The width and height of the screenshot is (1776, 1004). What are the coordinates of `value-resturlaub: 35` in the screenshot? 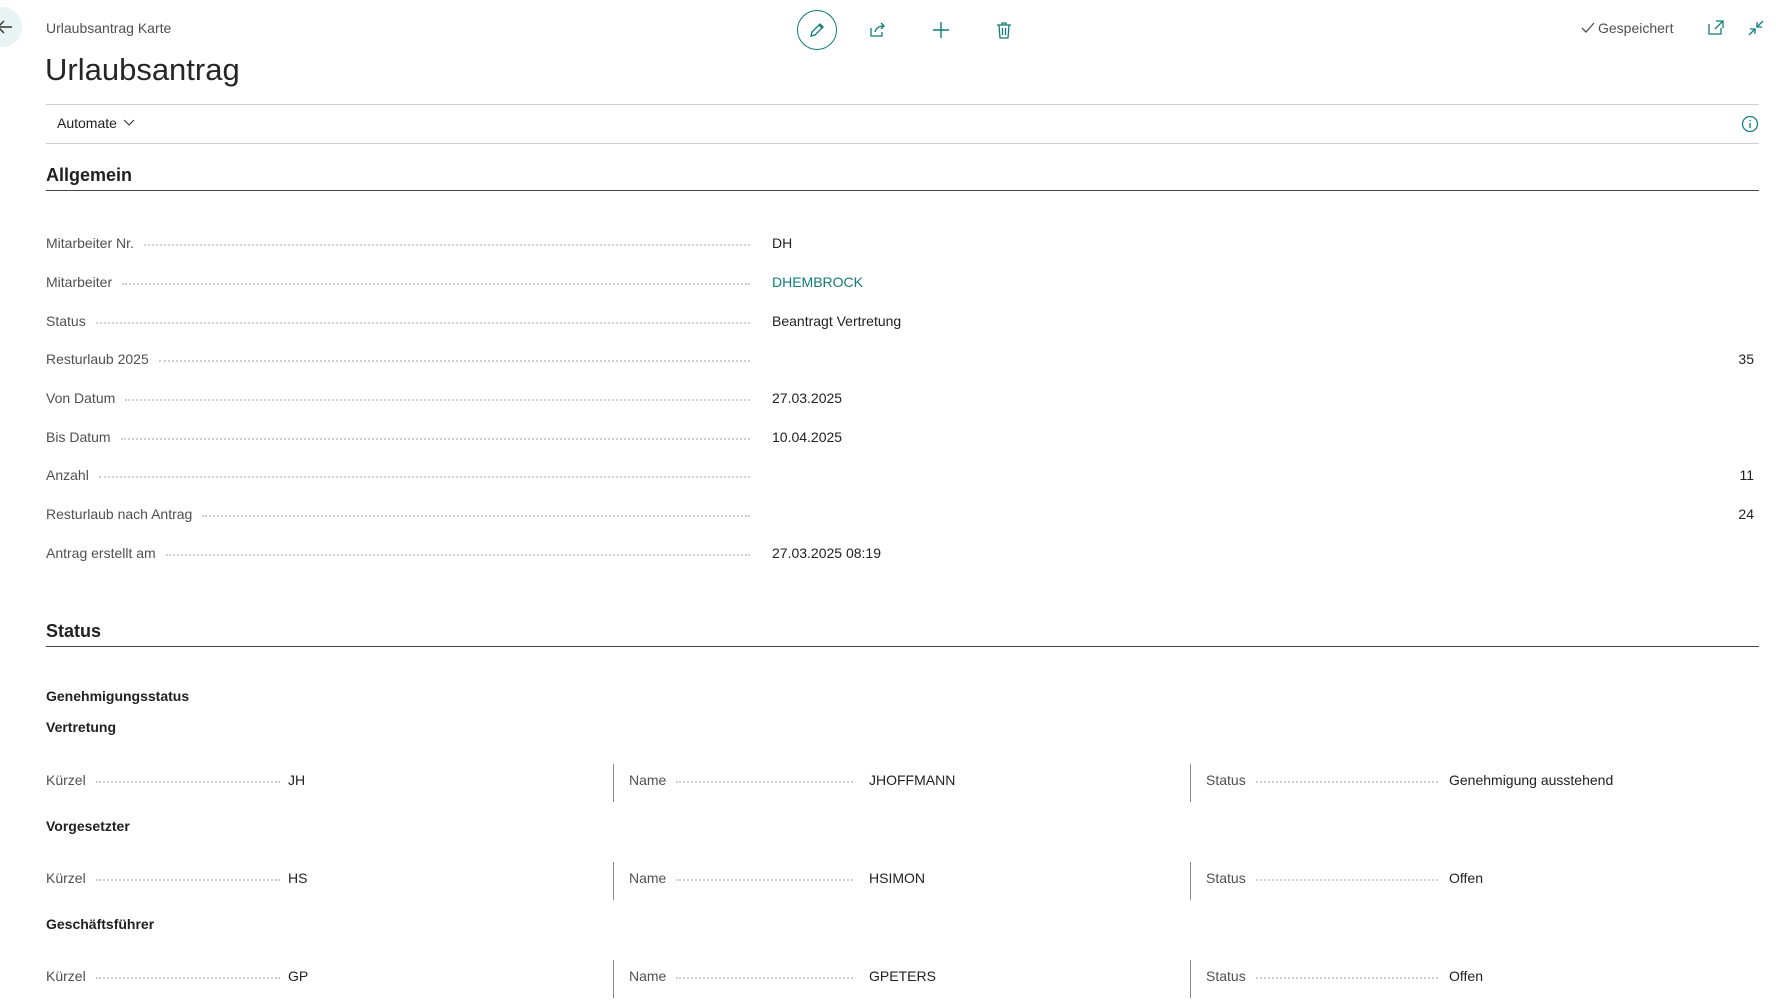 It's located at (1704, 359).